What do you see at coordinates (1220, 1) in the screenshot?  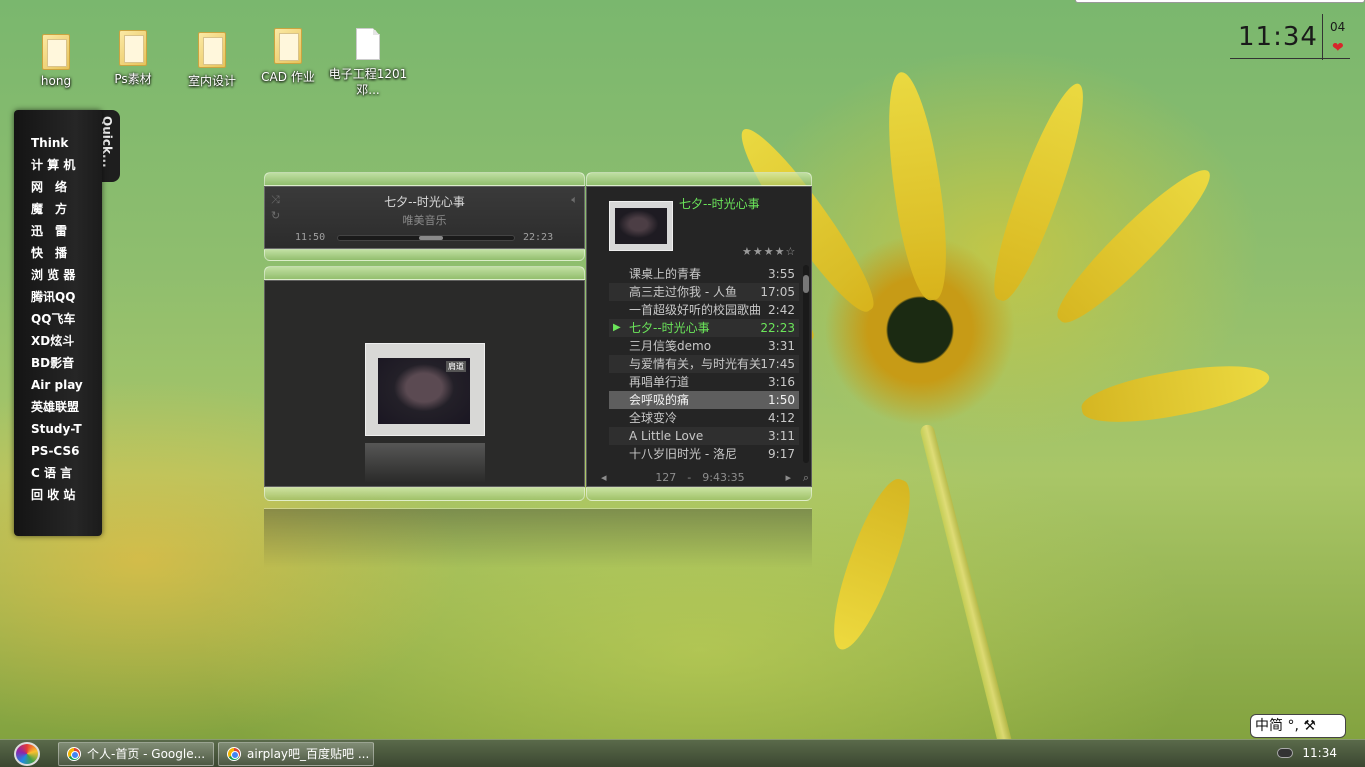 I see `window-edge` at bounding box center [1220, 1].